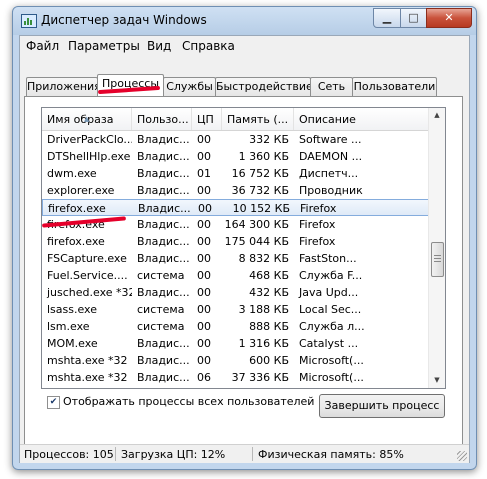  I want to click on cell-mem: 3 188 КБ, so click(263, 309).